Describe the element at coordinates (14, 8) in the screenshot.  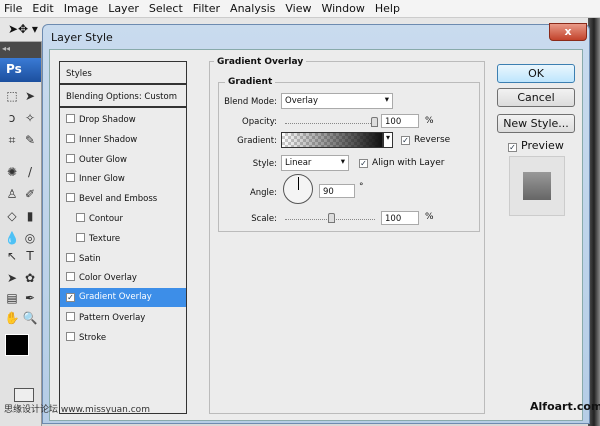
I see `menu-file: File` at that location.